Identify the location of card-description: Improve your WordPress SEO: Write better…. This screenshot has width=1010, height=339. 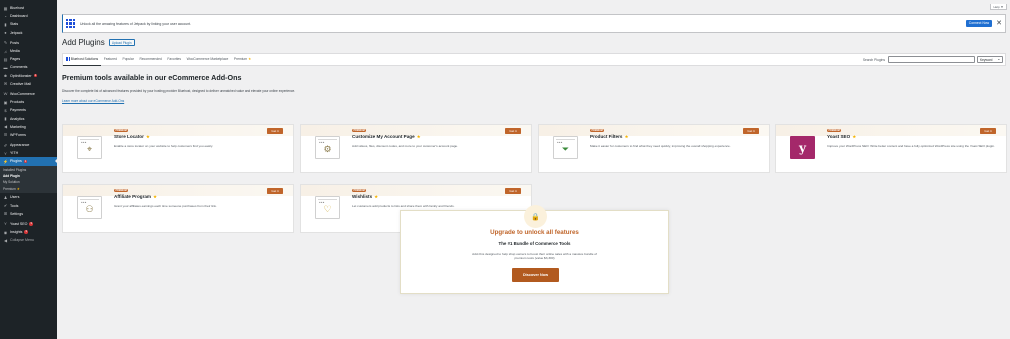
(911, 146).